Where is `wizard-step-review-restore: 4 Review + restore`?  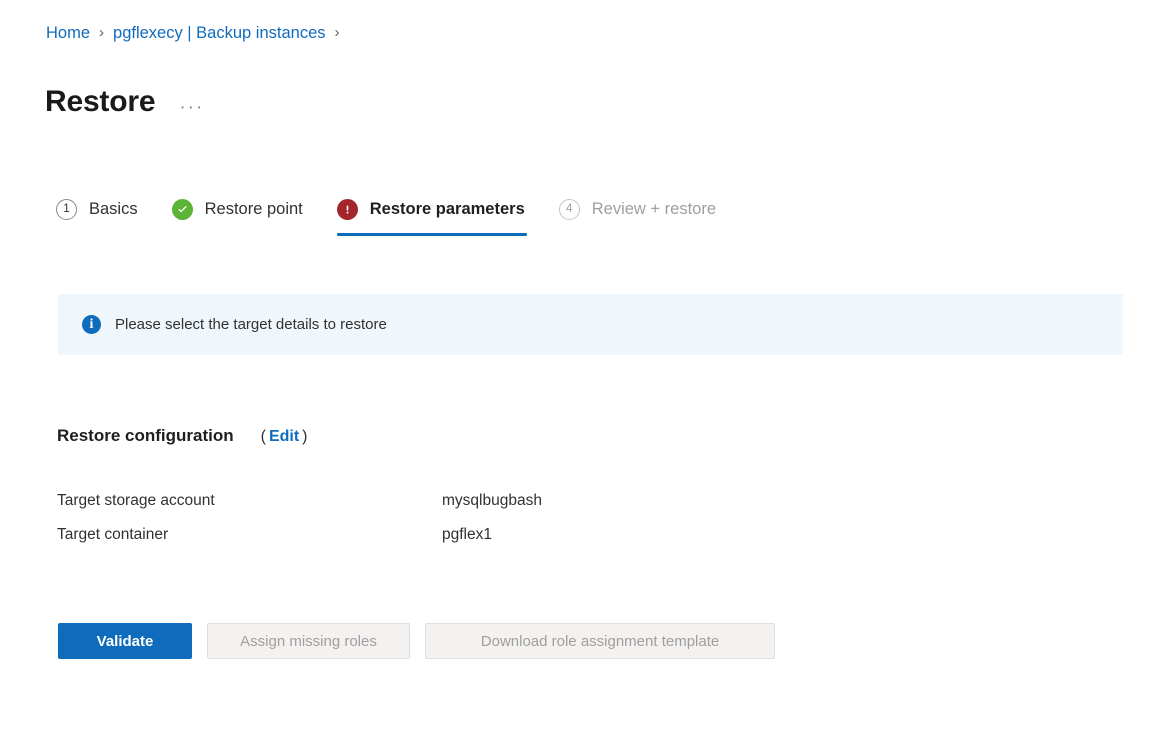
wizard-step-review-restore: 4 Review + restore is located at coordinates (637, 209).